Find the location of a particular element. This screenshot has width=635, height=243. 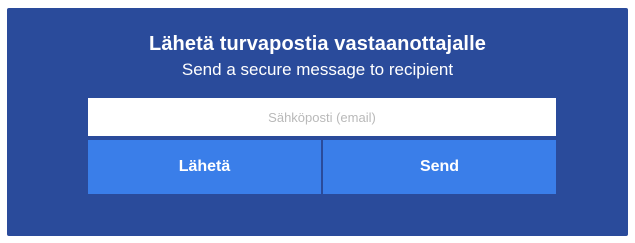

email-field is located at coordinates (322, 117).